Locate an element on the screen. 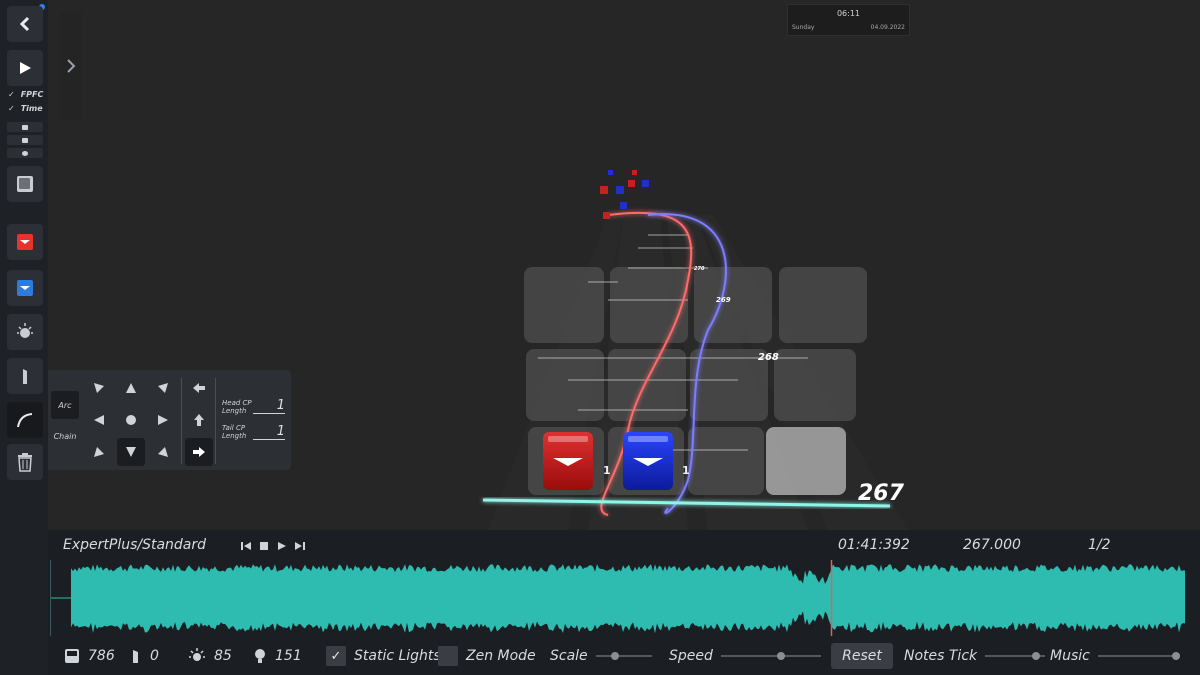 Image resolution: width=1200 pixels, height=675 pixels. song-time: 01:41:392 is located at coordinates (874, 545).